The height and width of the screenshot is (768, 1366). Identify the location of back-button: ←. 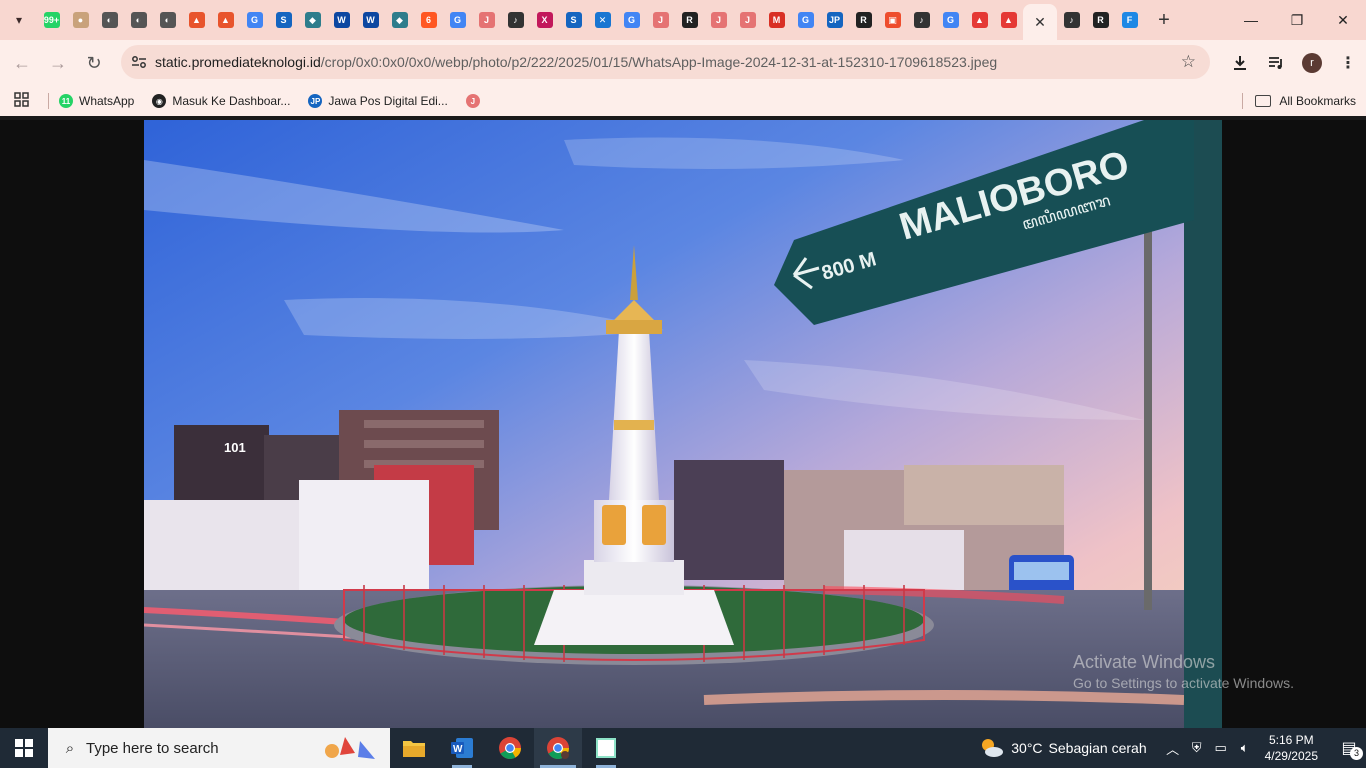
(22, 63).